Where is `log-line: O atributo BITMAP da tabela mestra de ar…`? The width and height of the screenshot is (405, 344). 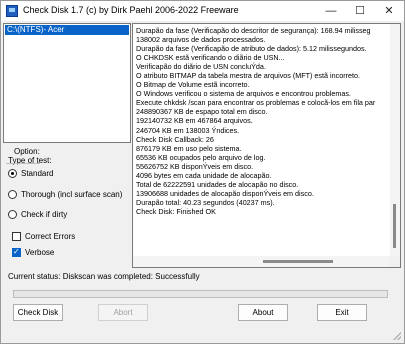 log-line: O atributo BITMAP da tabela mestra de ar… is located at coordinates (248, 76).